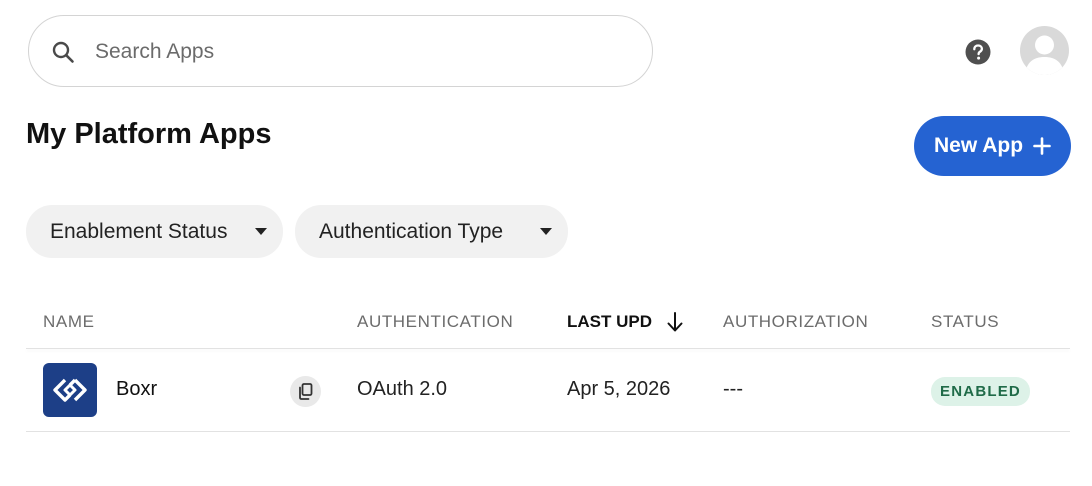  I want to click on cell-last-updated: Apr 5, 2026, so click(619, 389).